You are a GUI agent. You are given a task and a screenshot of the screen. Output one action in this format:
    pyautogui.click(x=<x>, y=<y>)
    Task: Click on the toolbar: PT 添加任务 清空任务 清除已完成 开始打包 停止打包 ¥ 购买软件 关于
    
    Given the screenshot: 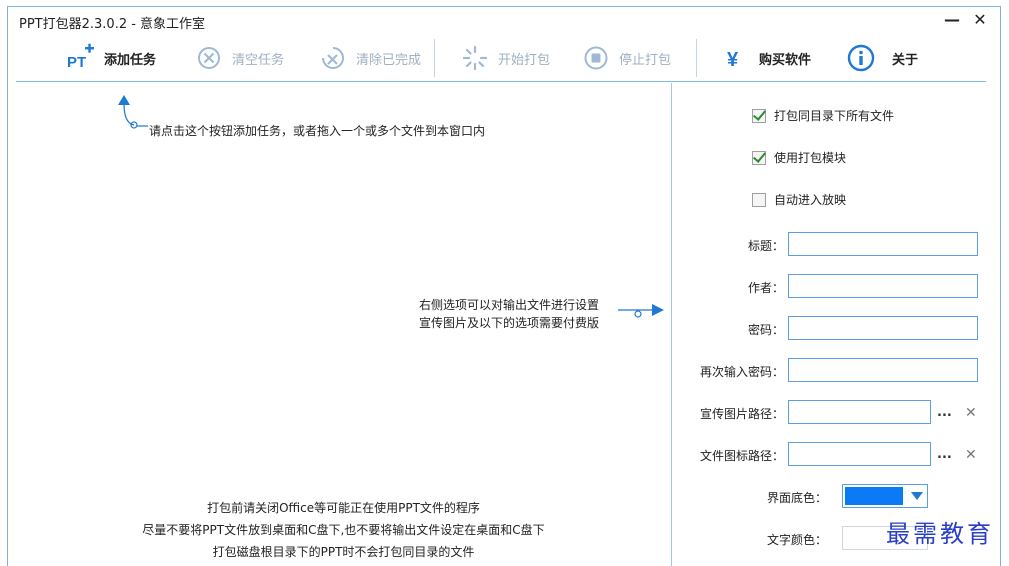 What is the action you would take?
    pyautogui.click(x=501, y=59)
    